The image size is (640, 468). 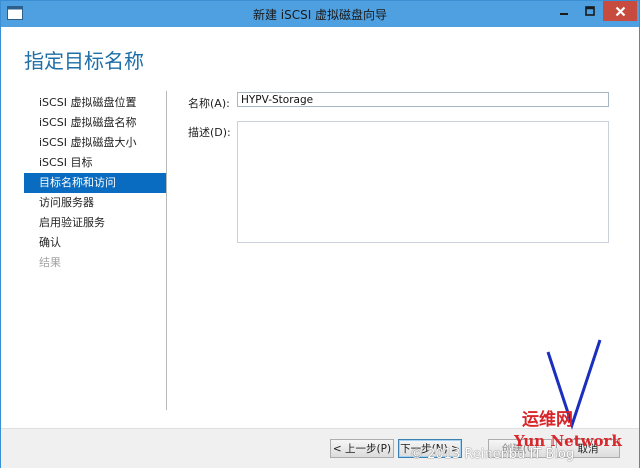 I want to click on maximize-icon, so click(x=590, y=11).